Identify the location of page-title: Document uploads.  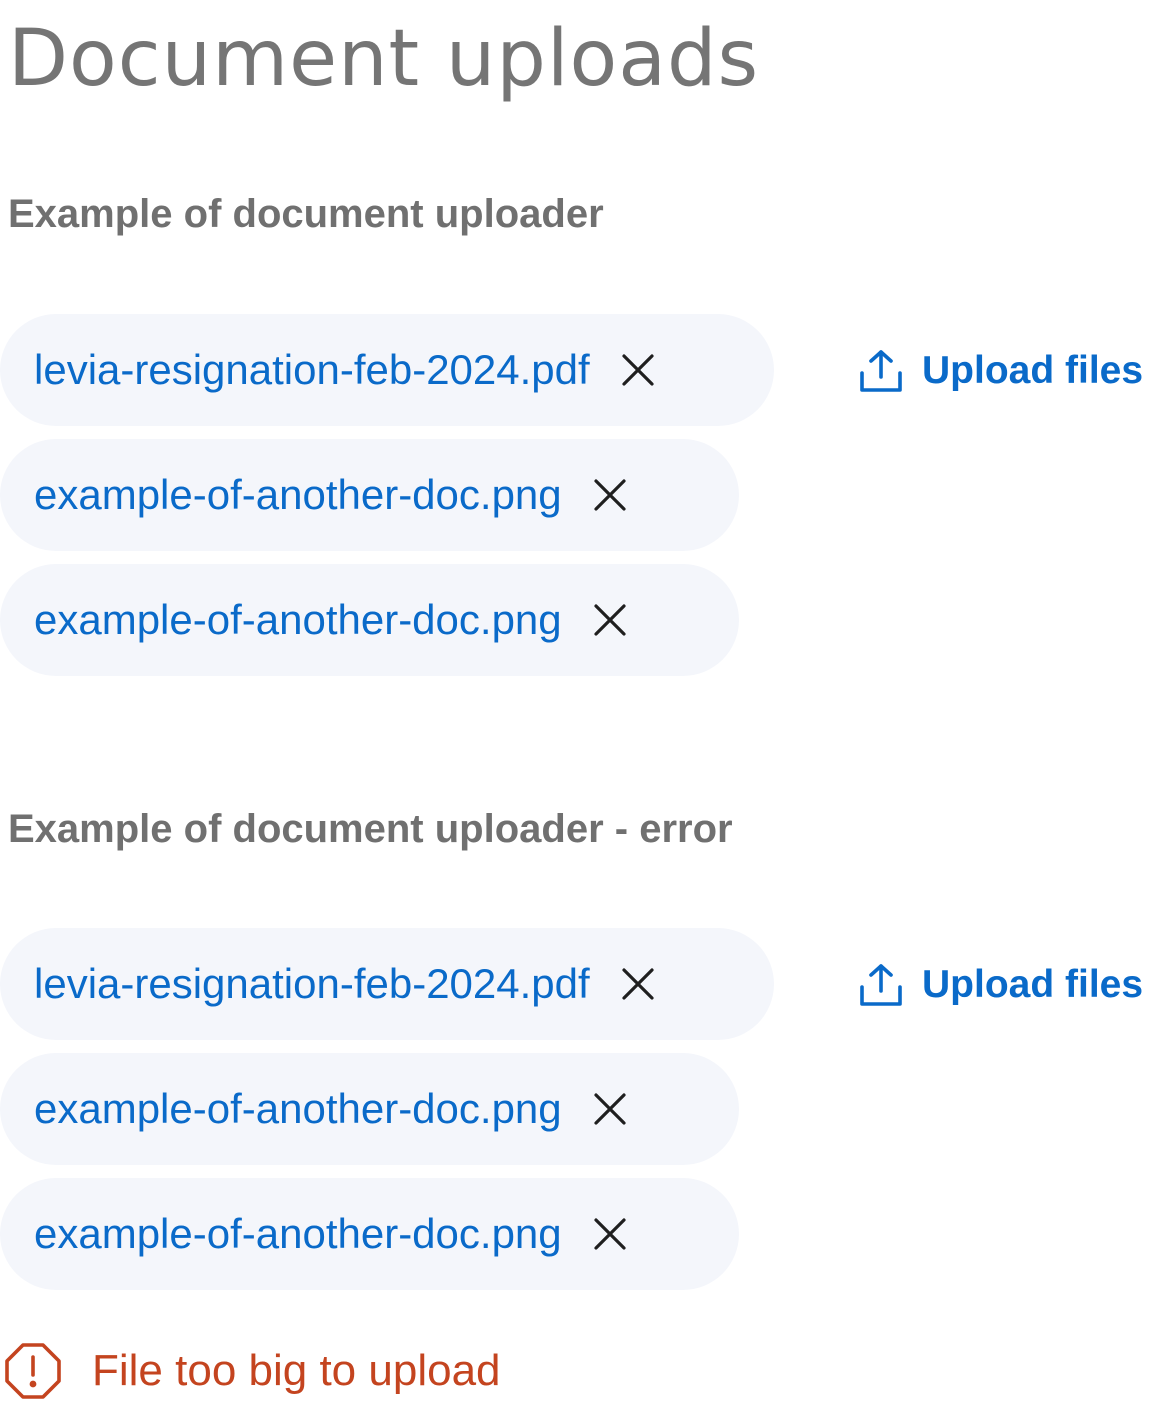
(384, 59).